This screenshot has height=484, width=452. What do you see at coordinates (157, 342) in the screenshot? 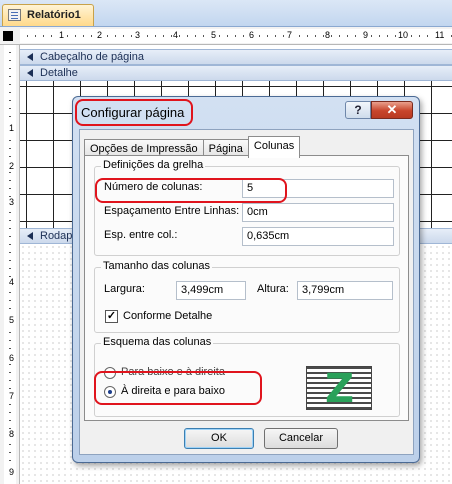
I see `column-layout-title: Esquema das colunas` at bounding box center [157, 342].